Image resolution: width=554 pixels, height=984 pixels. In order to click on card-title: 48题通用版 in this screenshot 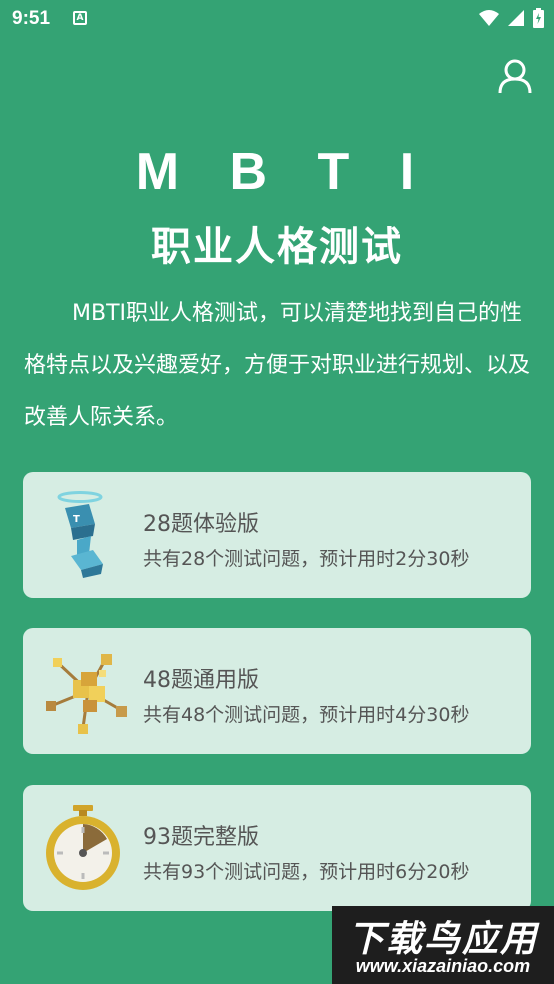, I will do `click(201, 680)`.